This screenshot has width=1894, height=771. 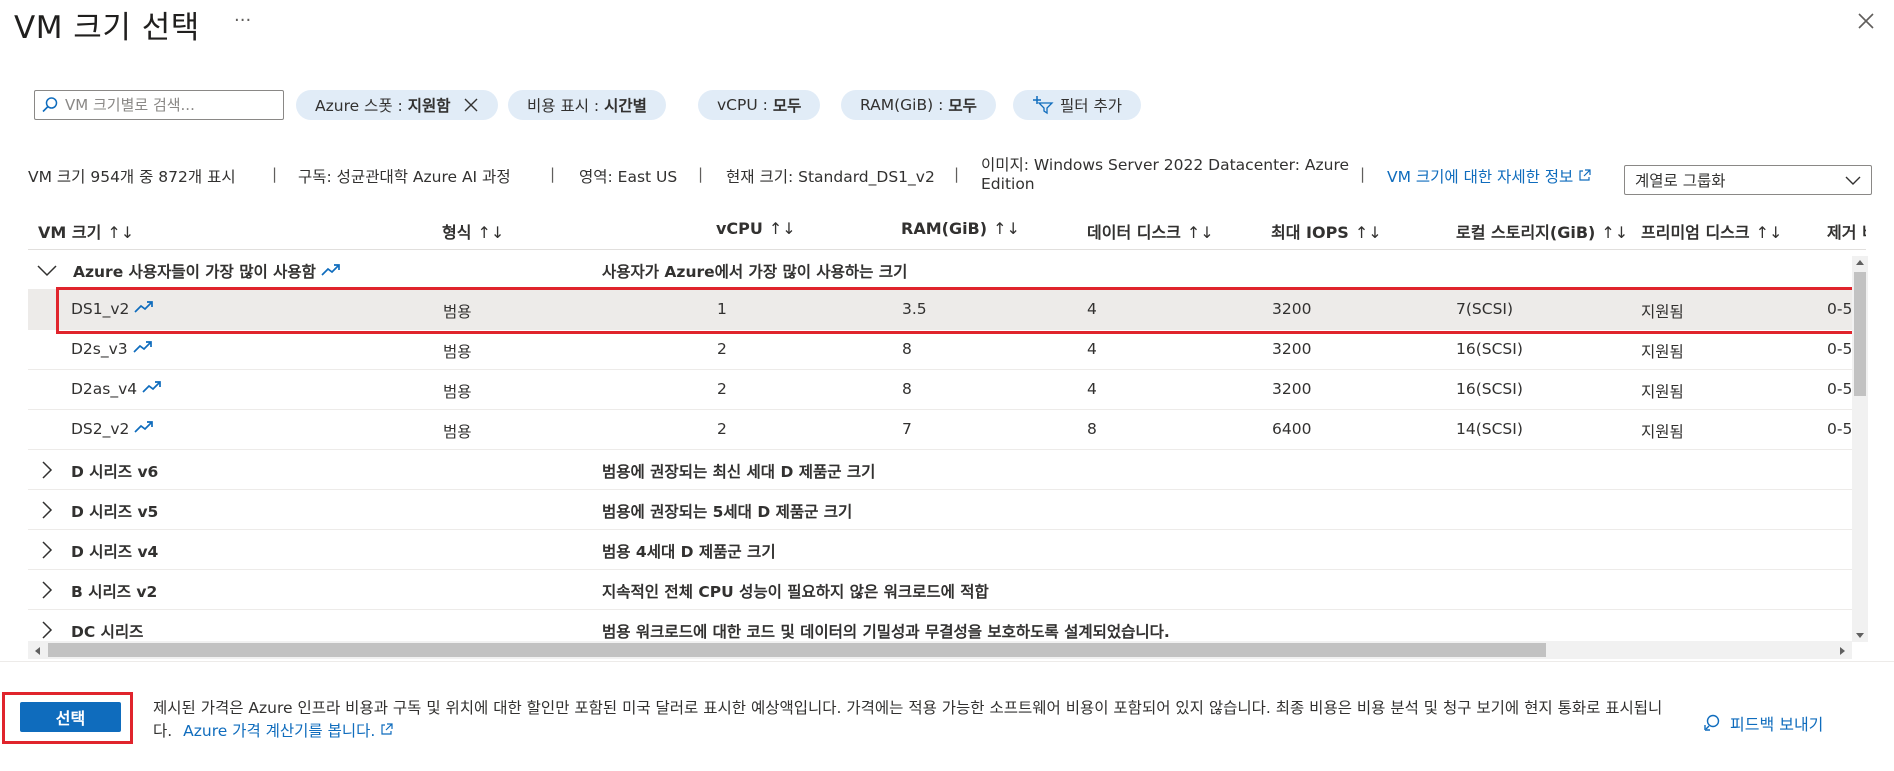 I want to click on filter-pill-value: 지원함, so click(x=429, y=106).